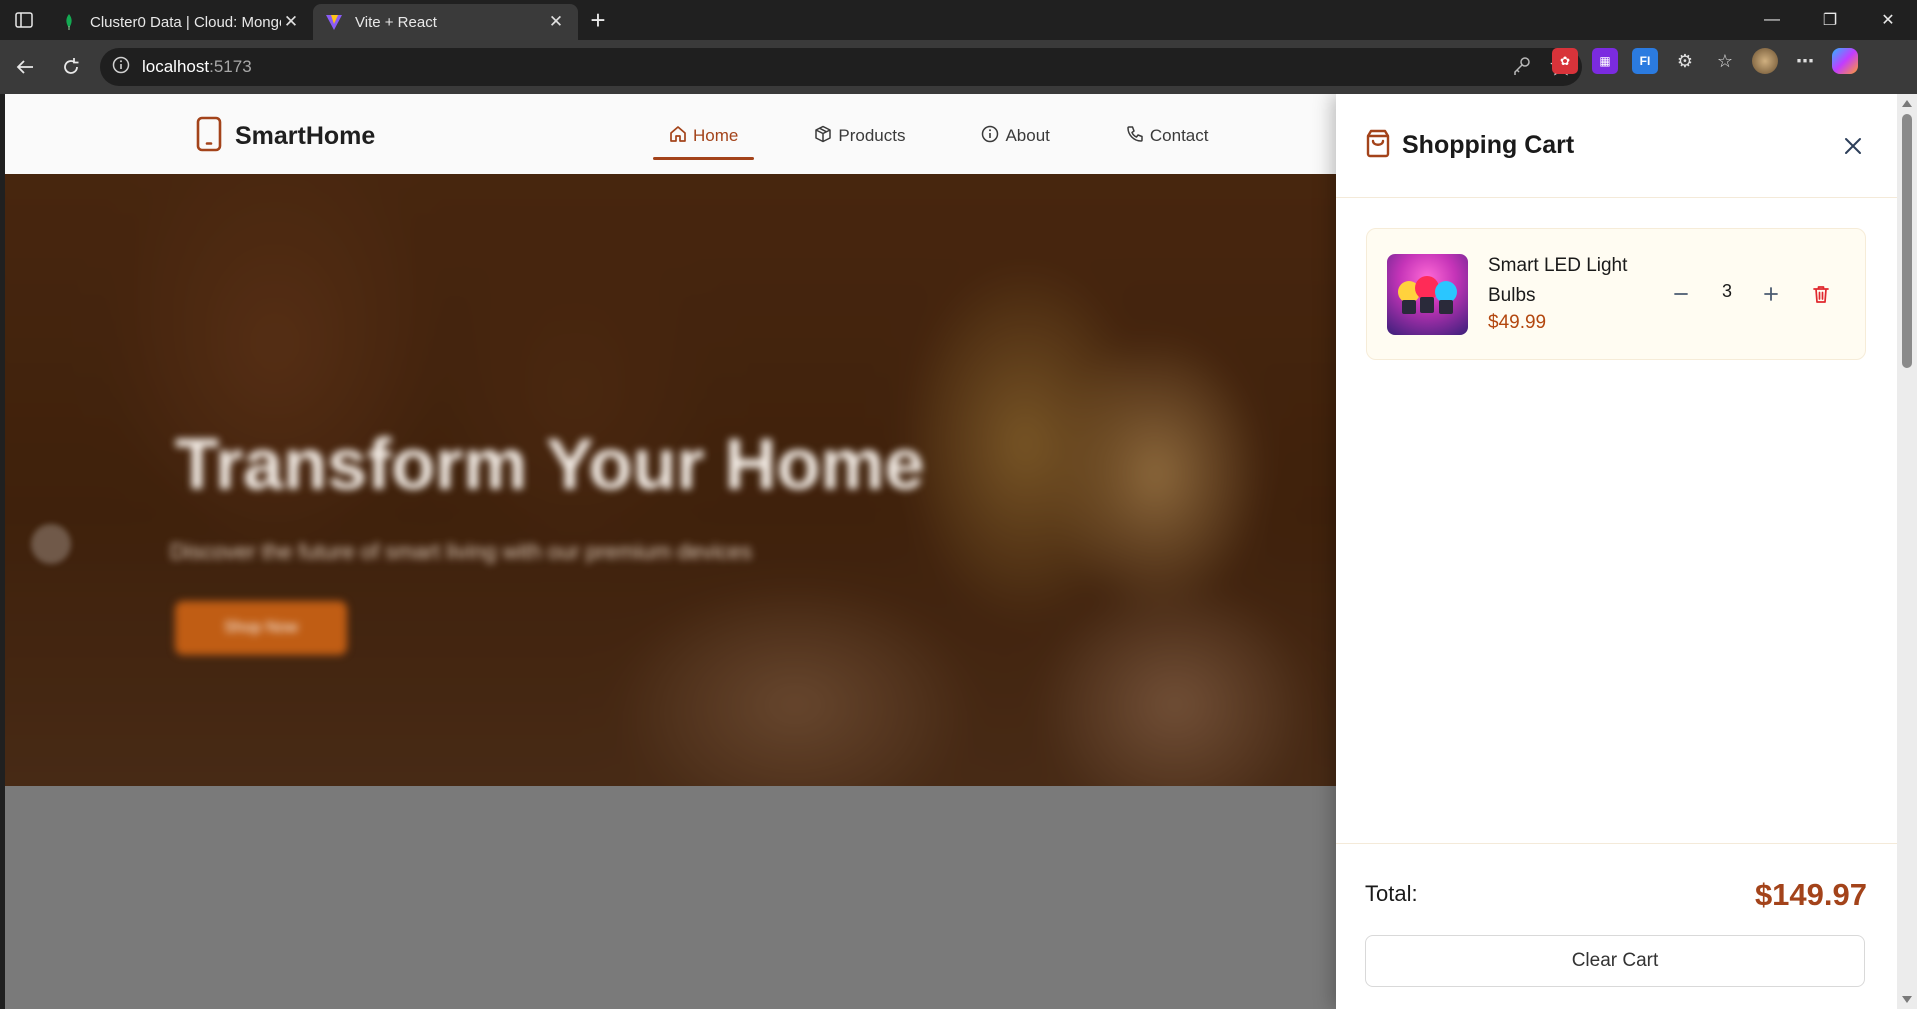 Image resolution: width=1917 pixels, height=1009 pixels. What do you see at coordinates (1488, 145) in the screenshot?
I see `cart-title: Shopping Cart` at bounding box center [1488, 145].